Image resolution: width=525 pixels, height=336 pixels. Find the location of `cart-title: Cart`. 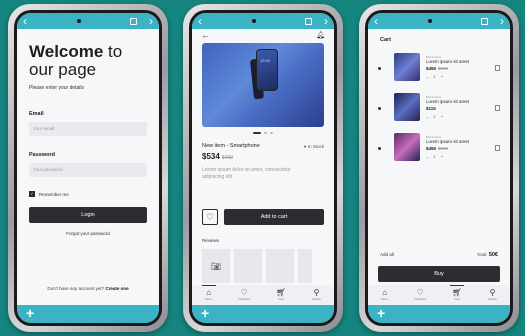

cart-title: Cart is located at coordinates (386, 40).